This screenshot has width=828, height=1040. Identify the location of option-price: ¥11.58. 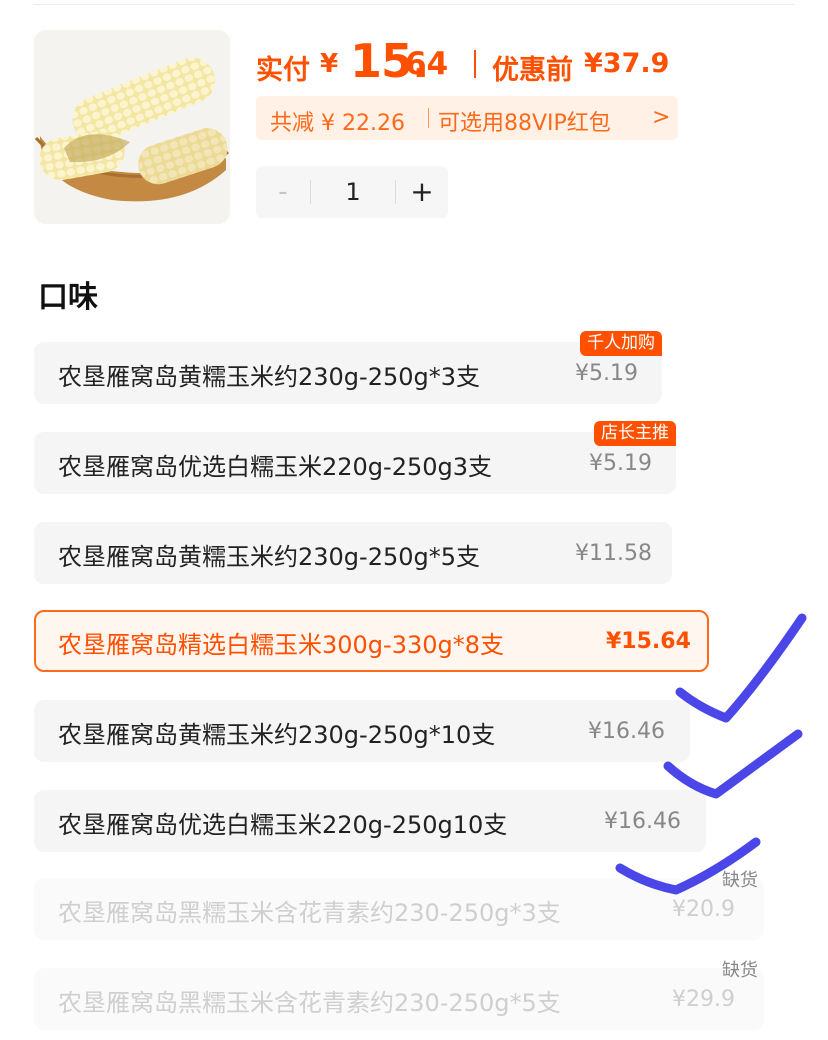
(613, 553).